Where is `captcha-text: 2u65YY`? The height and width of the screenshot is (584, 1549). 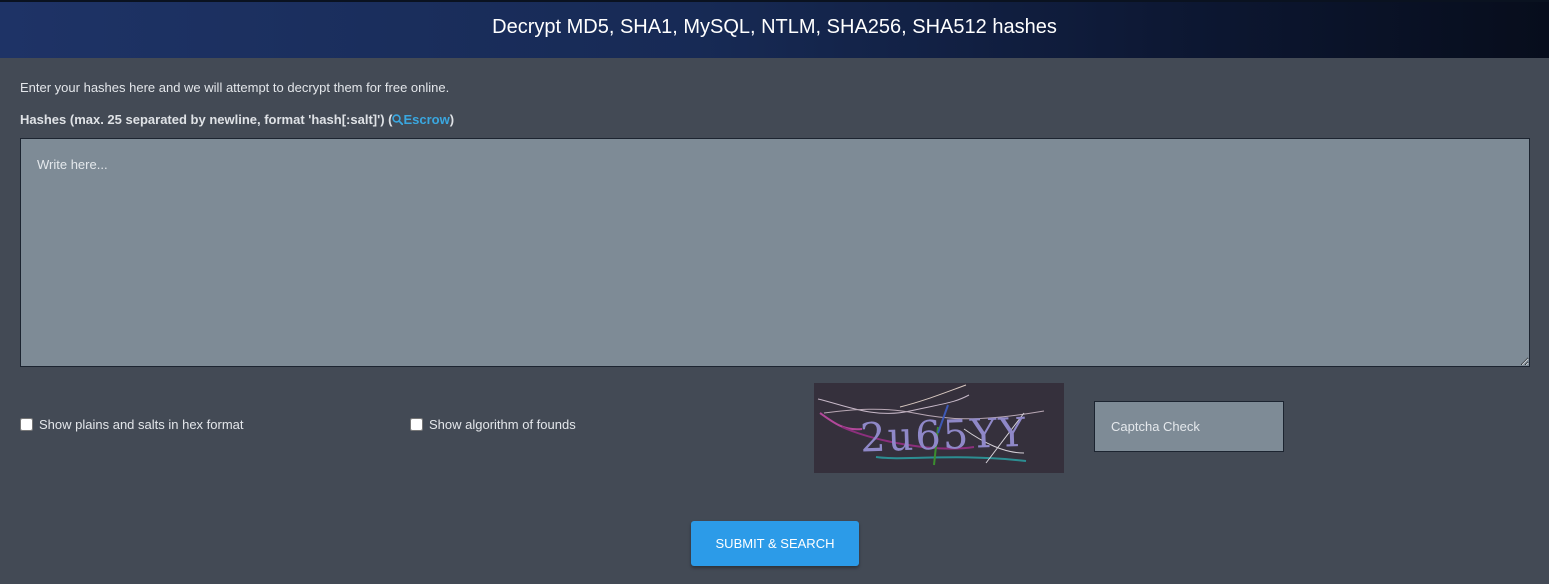
captcha-text: 2u65YY is located at coordinates (943, 436).